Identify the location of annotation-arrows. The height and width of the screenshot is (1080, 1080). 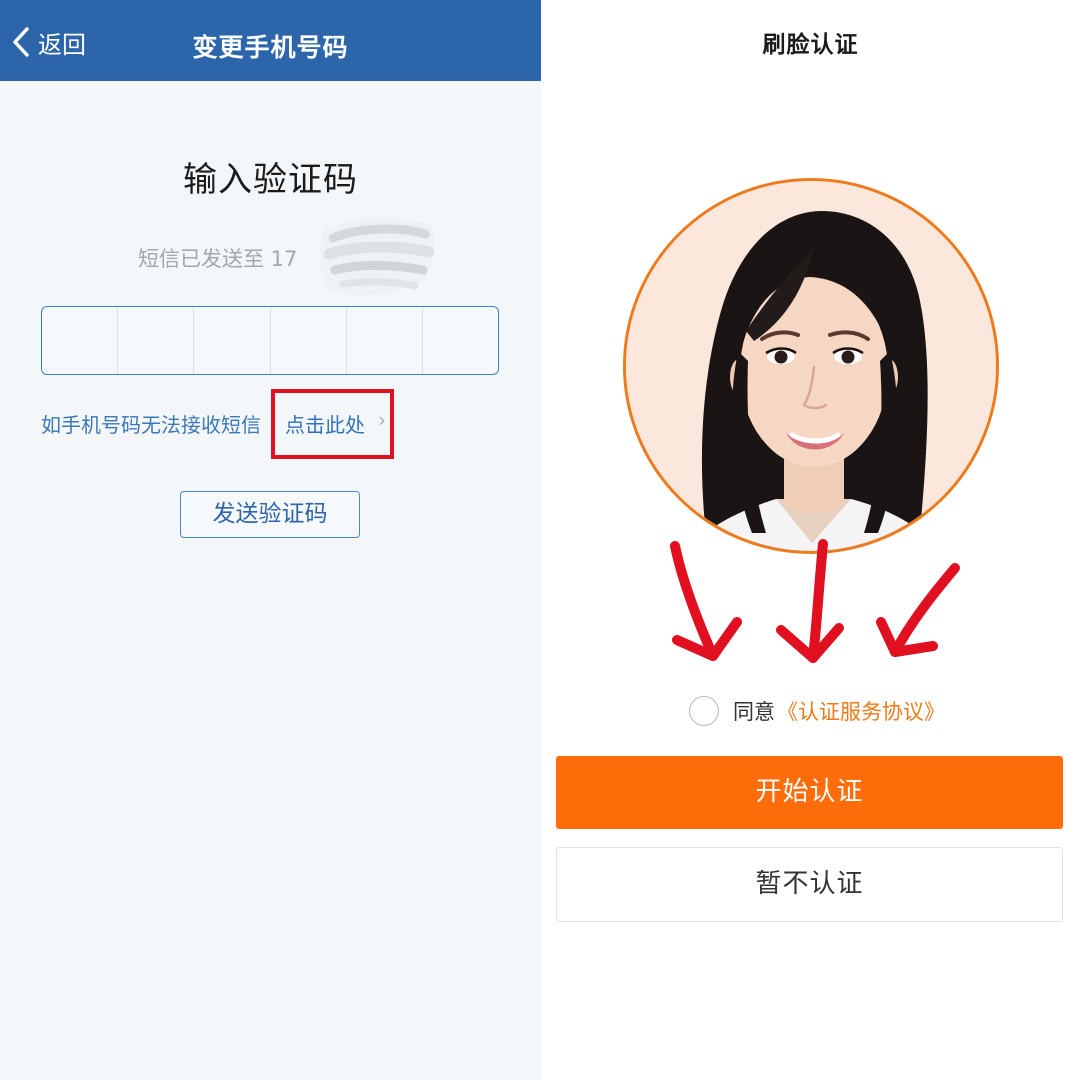
(815, 601).